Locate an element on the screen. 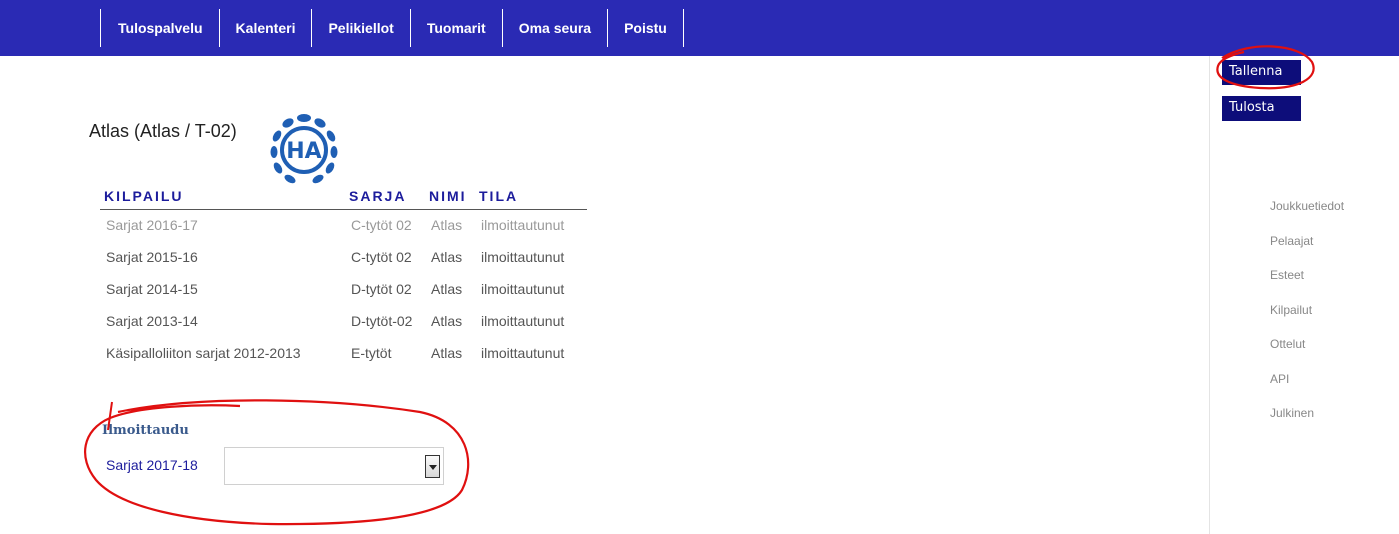  side-link-julkinen: Julkinen is located at coordinates (1307, 423).